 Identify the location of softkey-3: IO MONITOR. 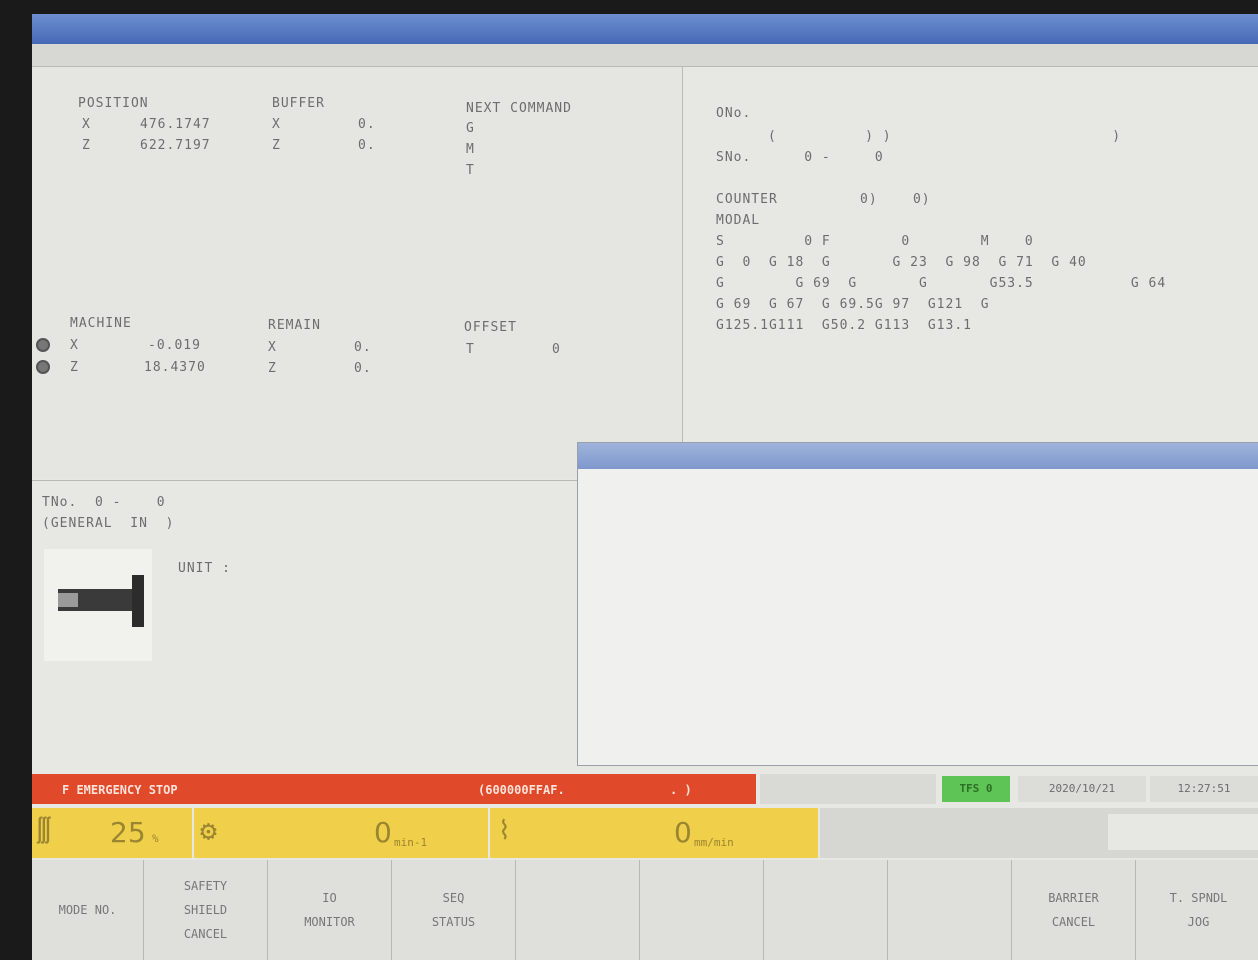
(330, 910).